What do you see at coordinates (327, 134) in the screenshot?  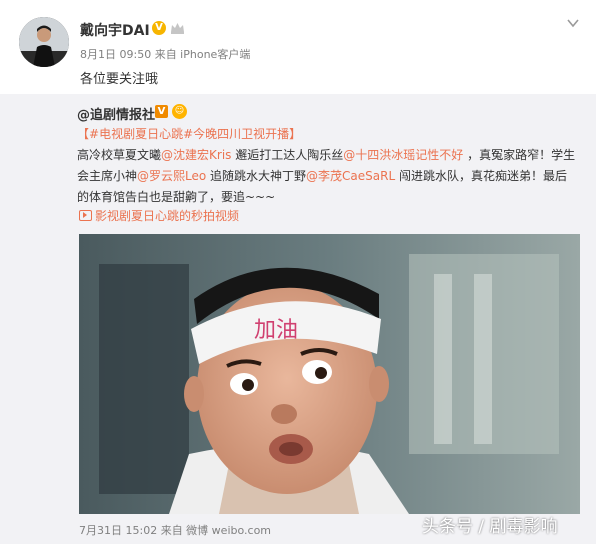 I see `repost-headline: 【#电视剧夏日心跳#今晚四川卫视开播】` at bounding box center [327, 134].